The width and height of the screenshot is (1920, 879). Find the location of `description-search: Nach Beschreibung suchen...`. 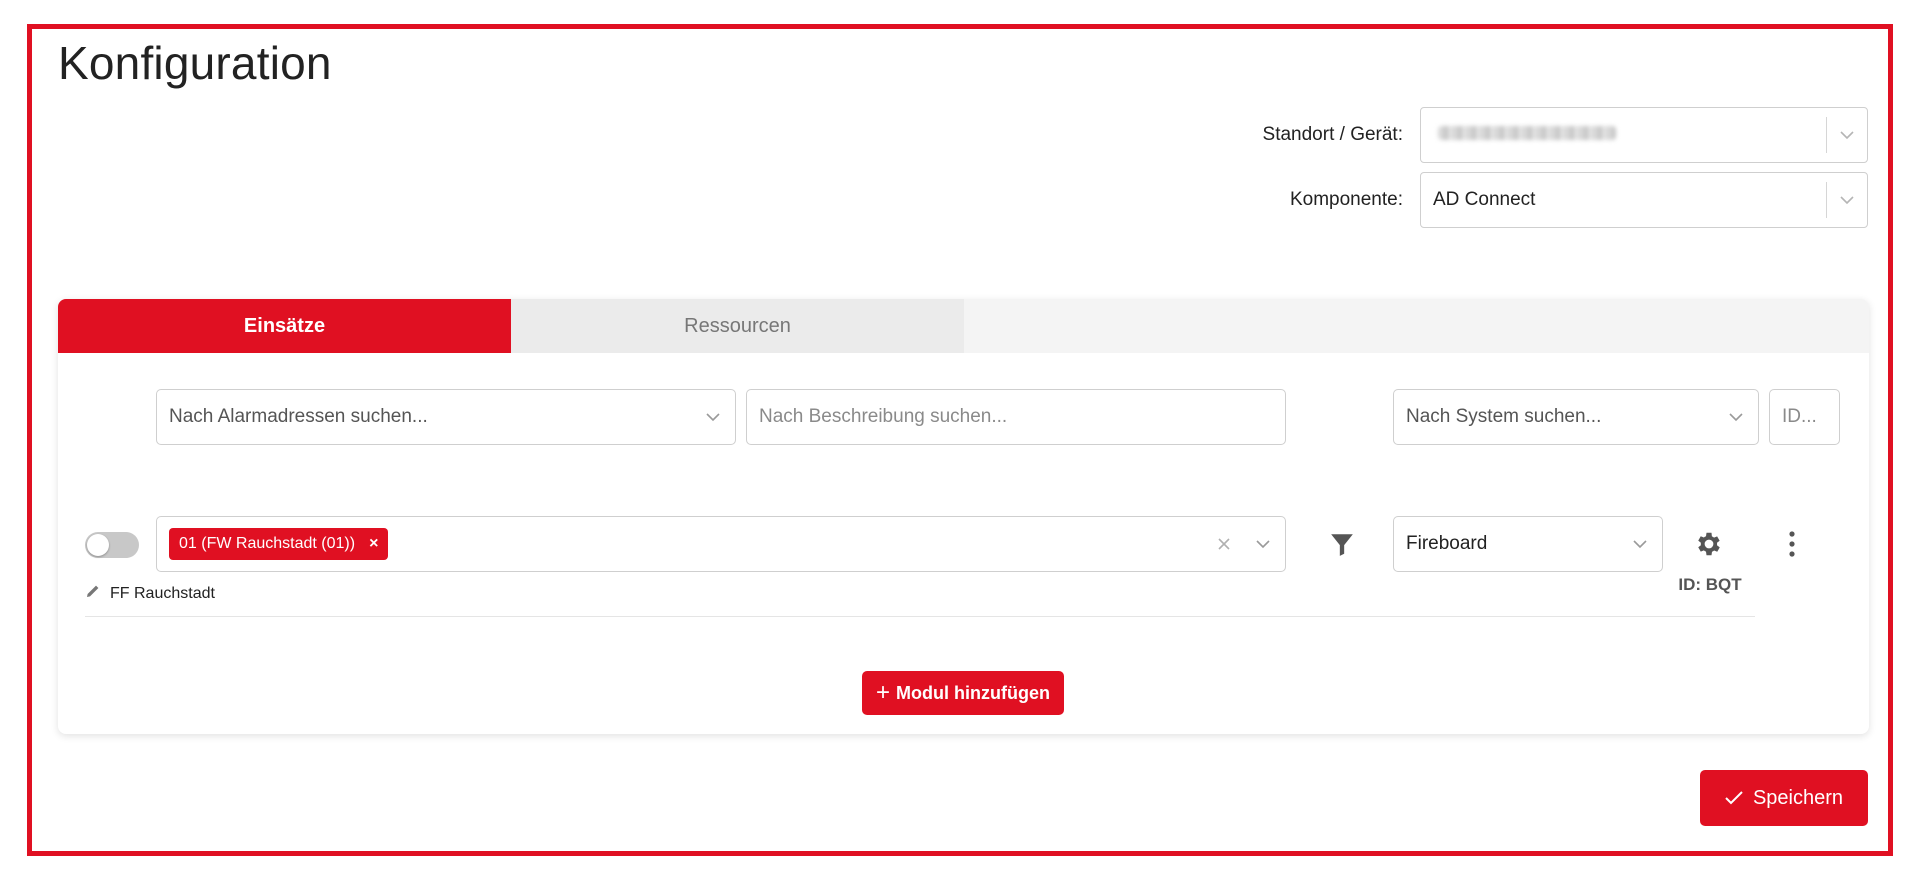

description-search: Nach Beschreibung suchen... is located at coordinates (1016, 417).